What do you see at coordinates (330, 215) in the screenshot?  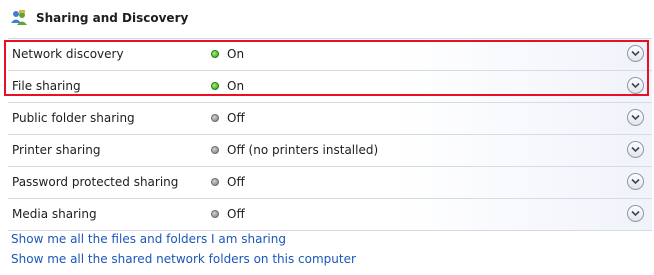 I see `setting-row-media-sharing: Media sharing Off` at bounding box center [330, 215].